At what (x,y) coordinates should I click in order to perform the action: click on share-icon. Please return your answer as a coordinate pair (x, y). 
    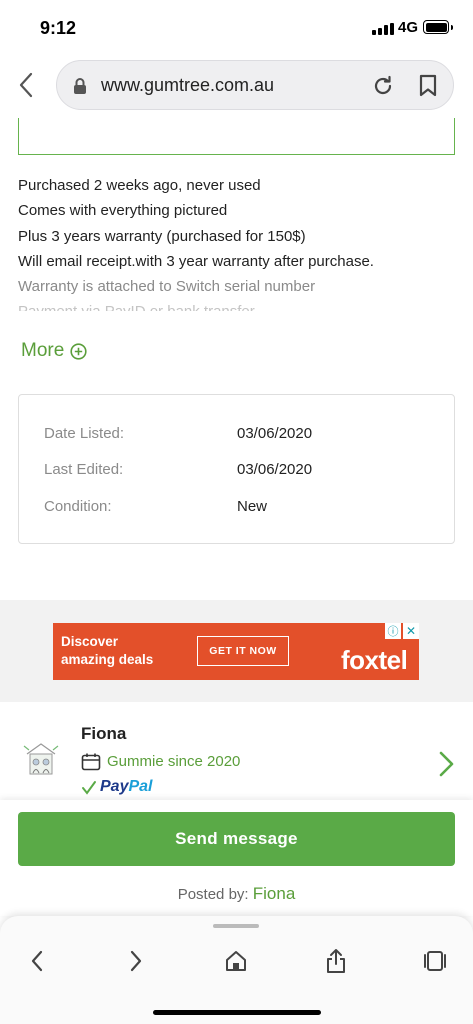
    Looking at the image, I should click on (336, 961).